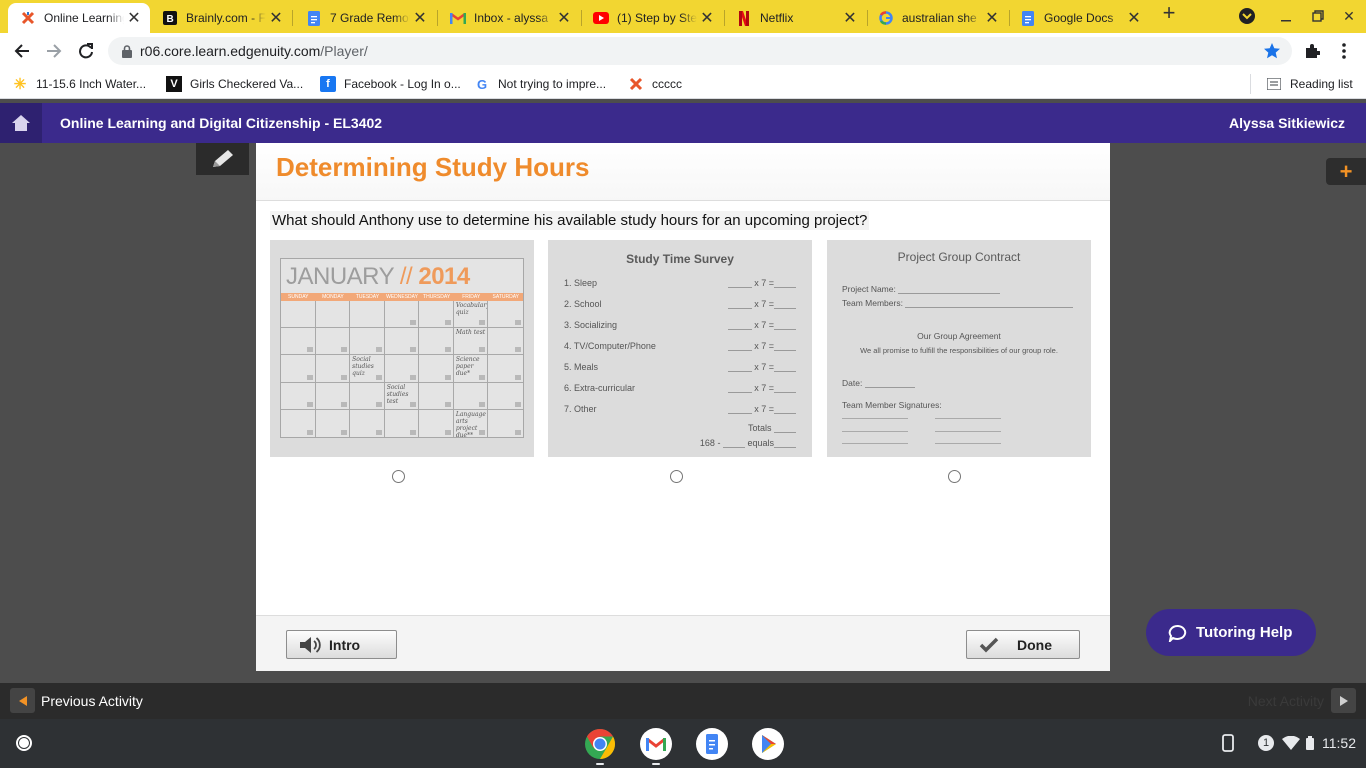 The image size is (1366, 768). Describe the element at coordinates (1312, 51) in the screenshot. I see `extensions-puzzle-icon` at that location.